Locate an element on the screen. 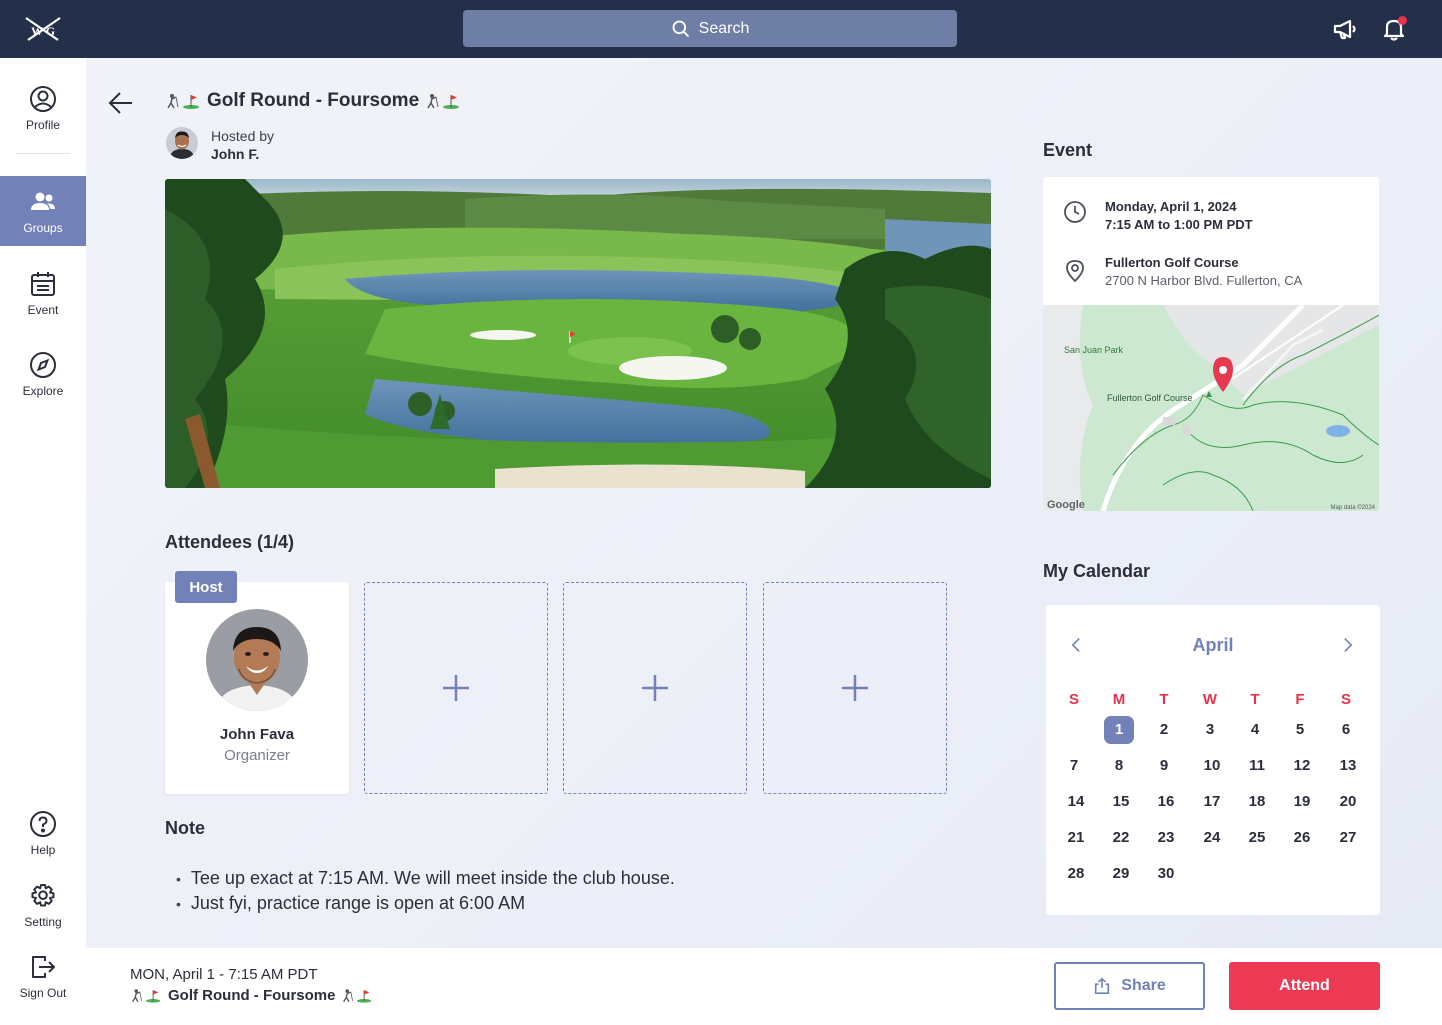 The height and width of the screenshot is (1025, 1442). calendar-section-title: My Calendar is located at coordinates (1097, 571).